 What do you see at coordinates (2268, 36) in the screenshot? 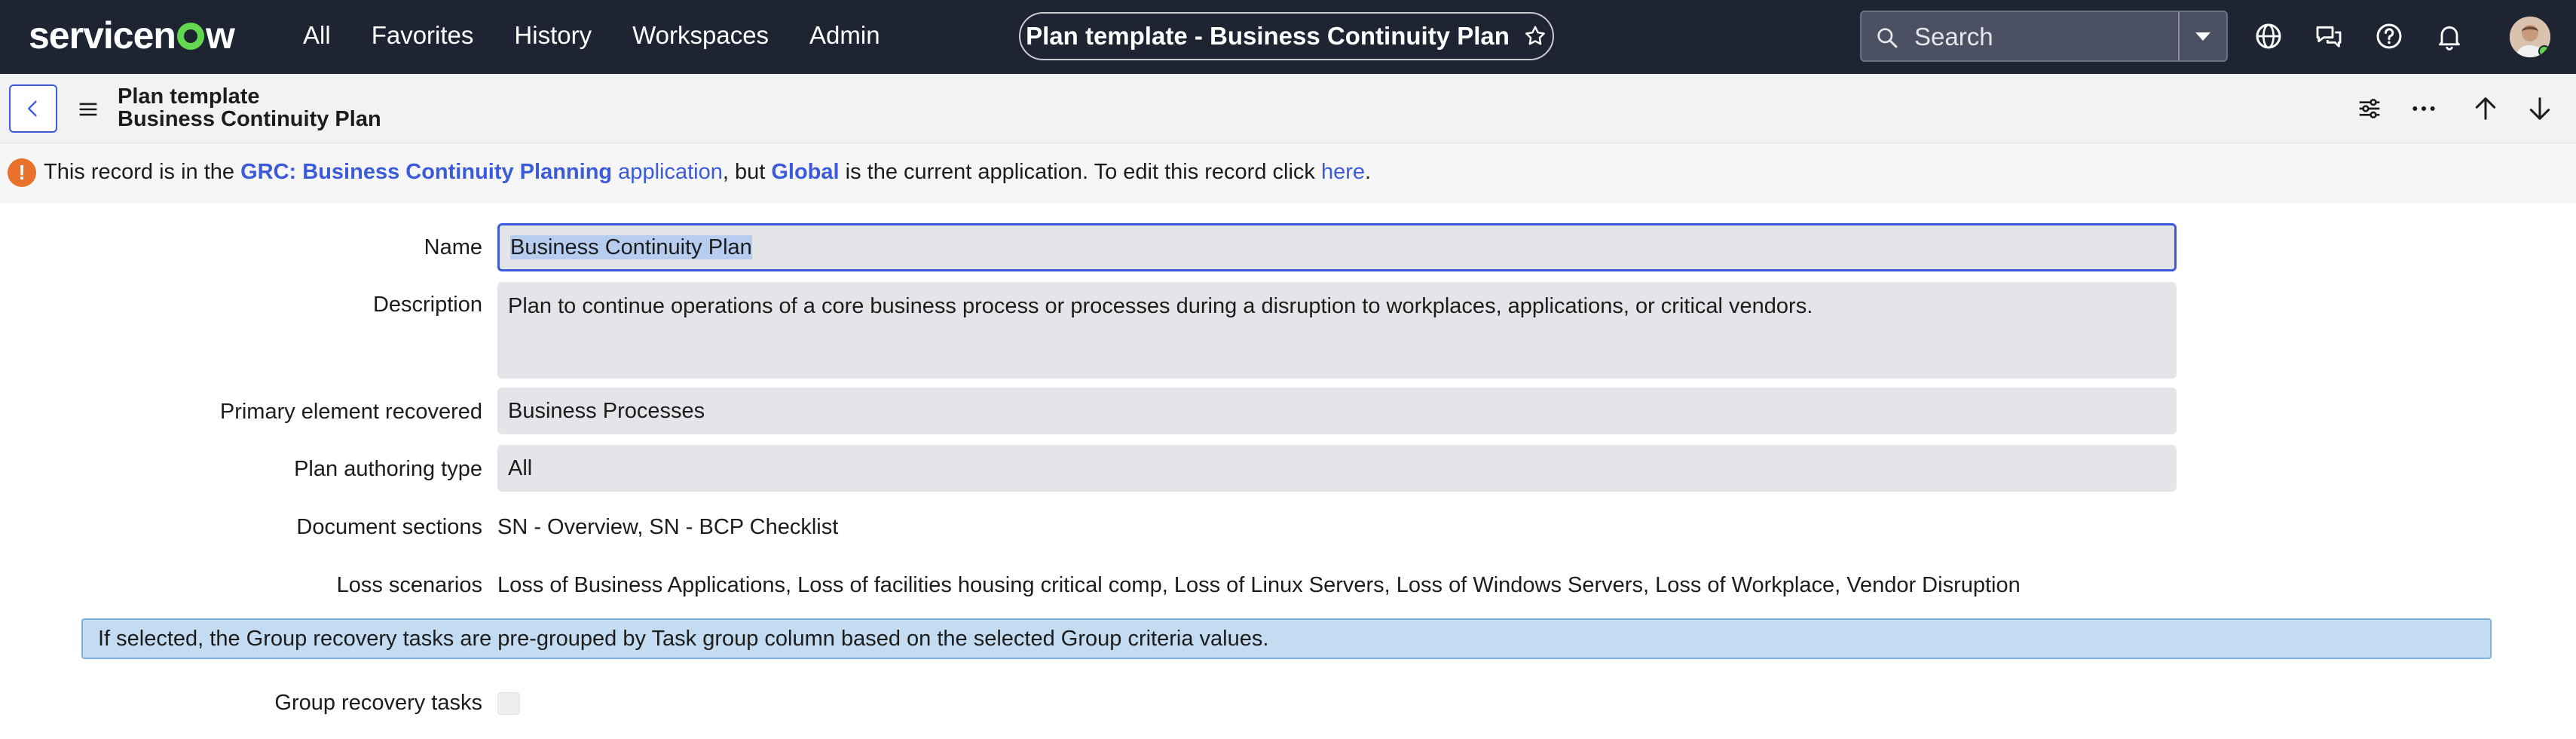
I see `globe-icon` at bounding box center [2268, 36].